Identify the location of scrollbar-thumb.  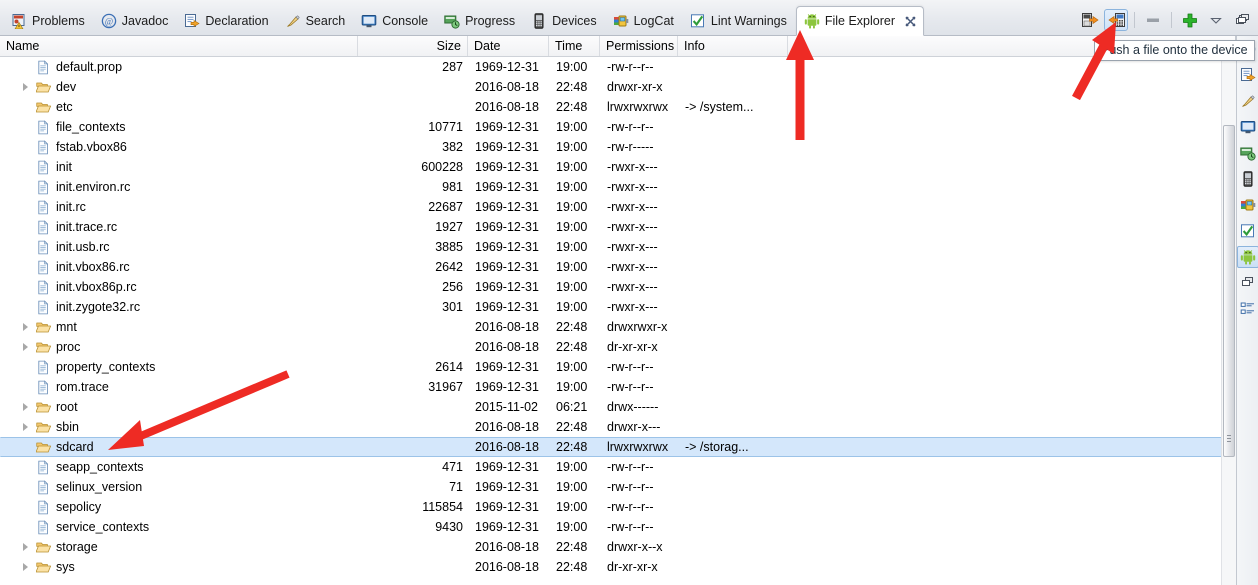
(1229, 291).